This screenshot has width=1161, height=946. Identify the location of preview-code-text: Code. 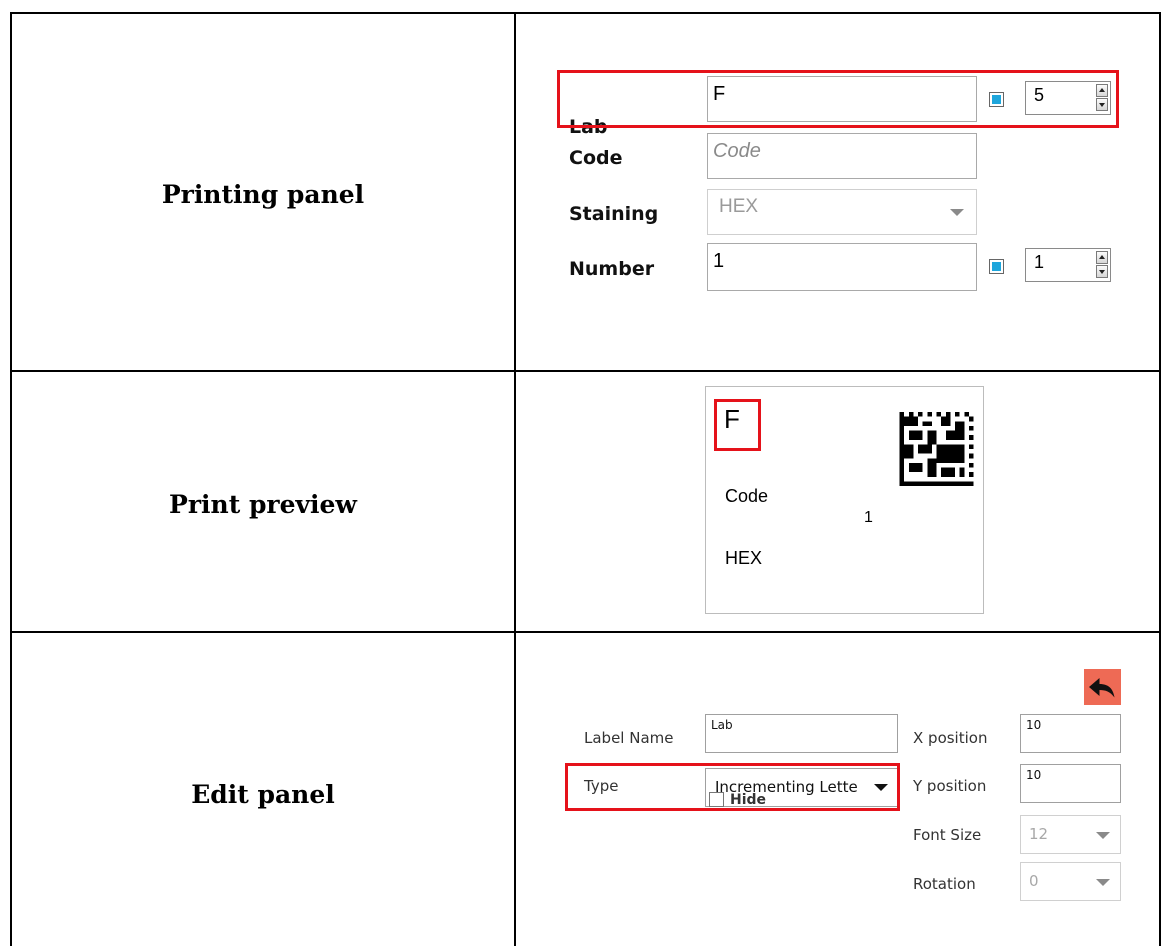
(747, 496).